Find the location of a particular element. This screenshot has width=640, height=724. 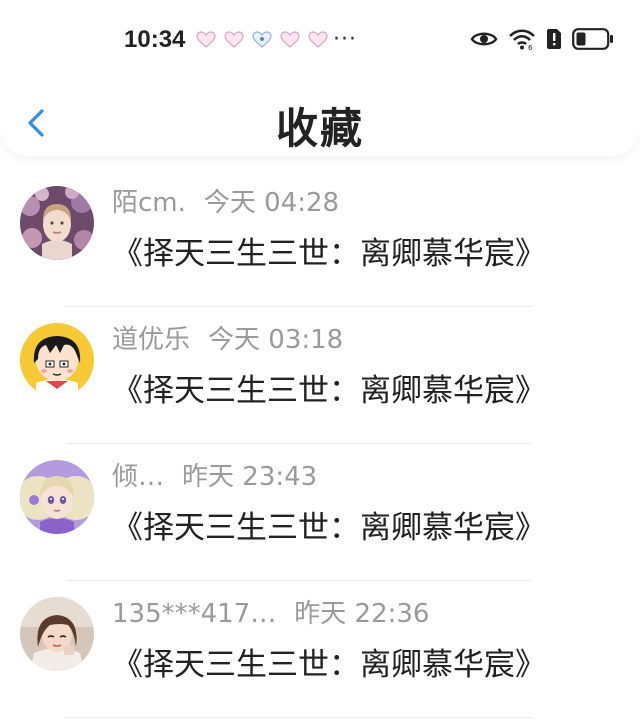

battery-icon is located at coordinates (592, 39).